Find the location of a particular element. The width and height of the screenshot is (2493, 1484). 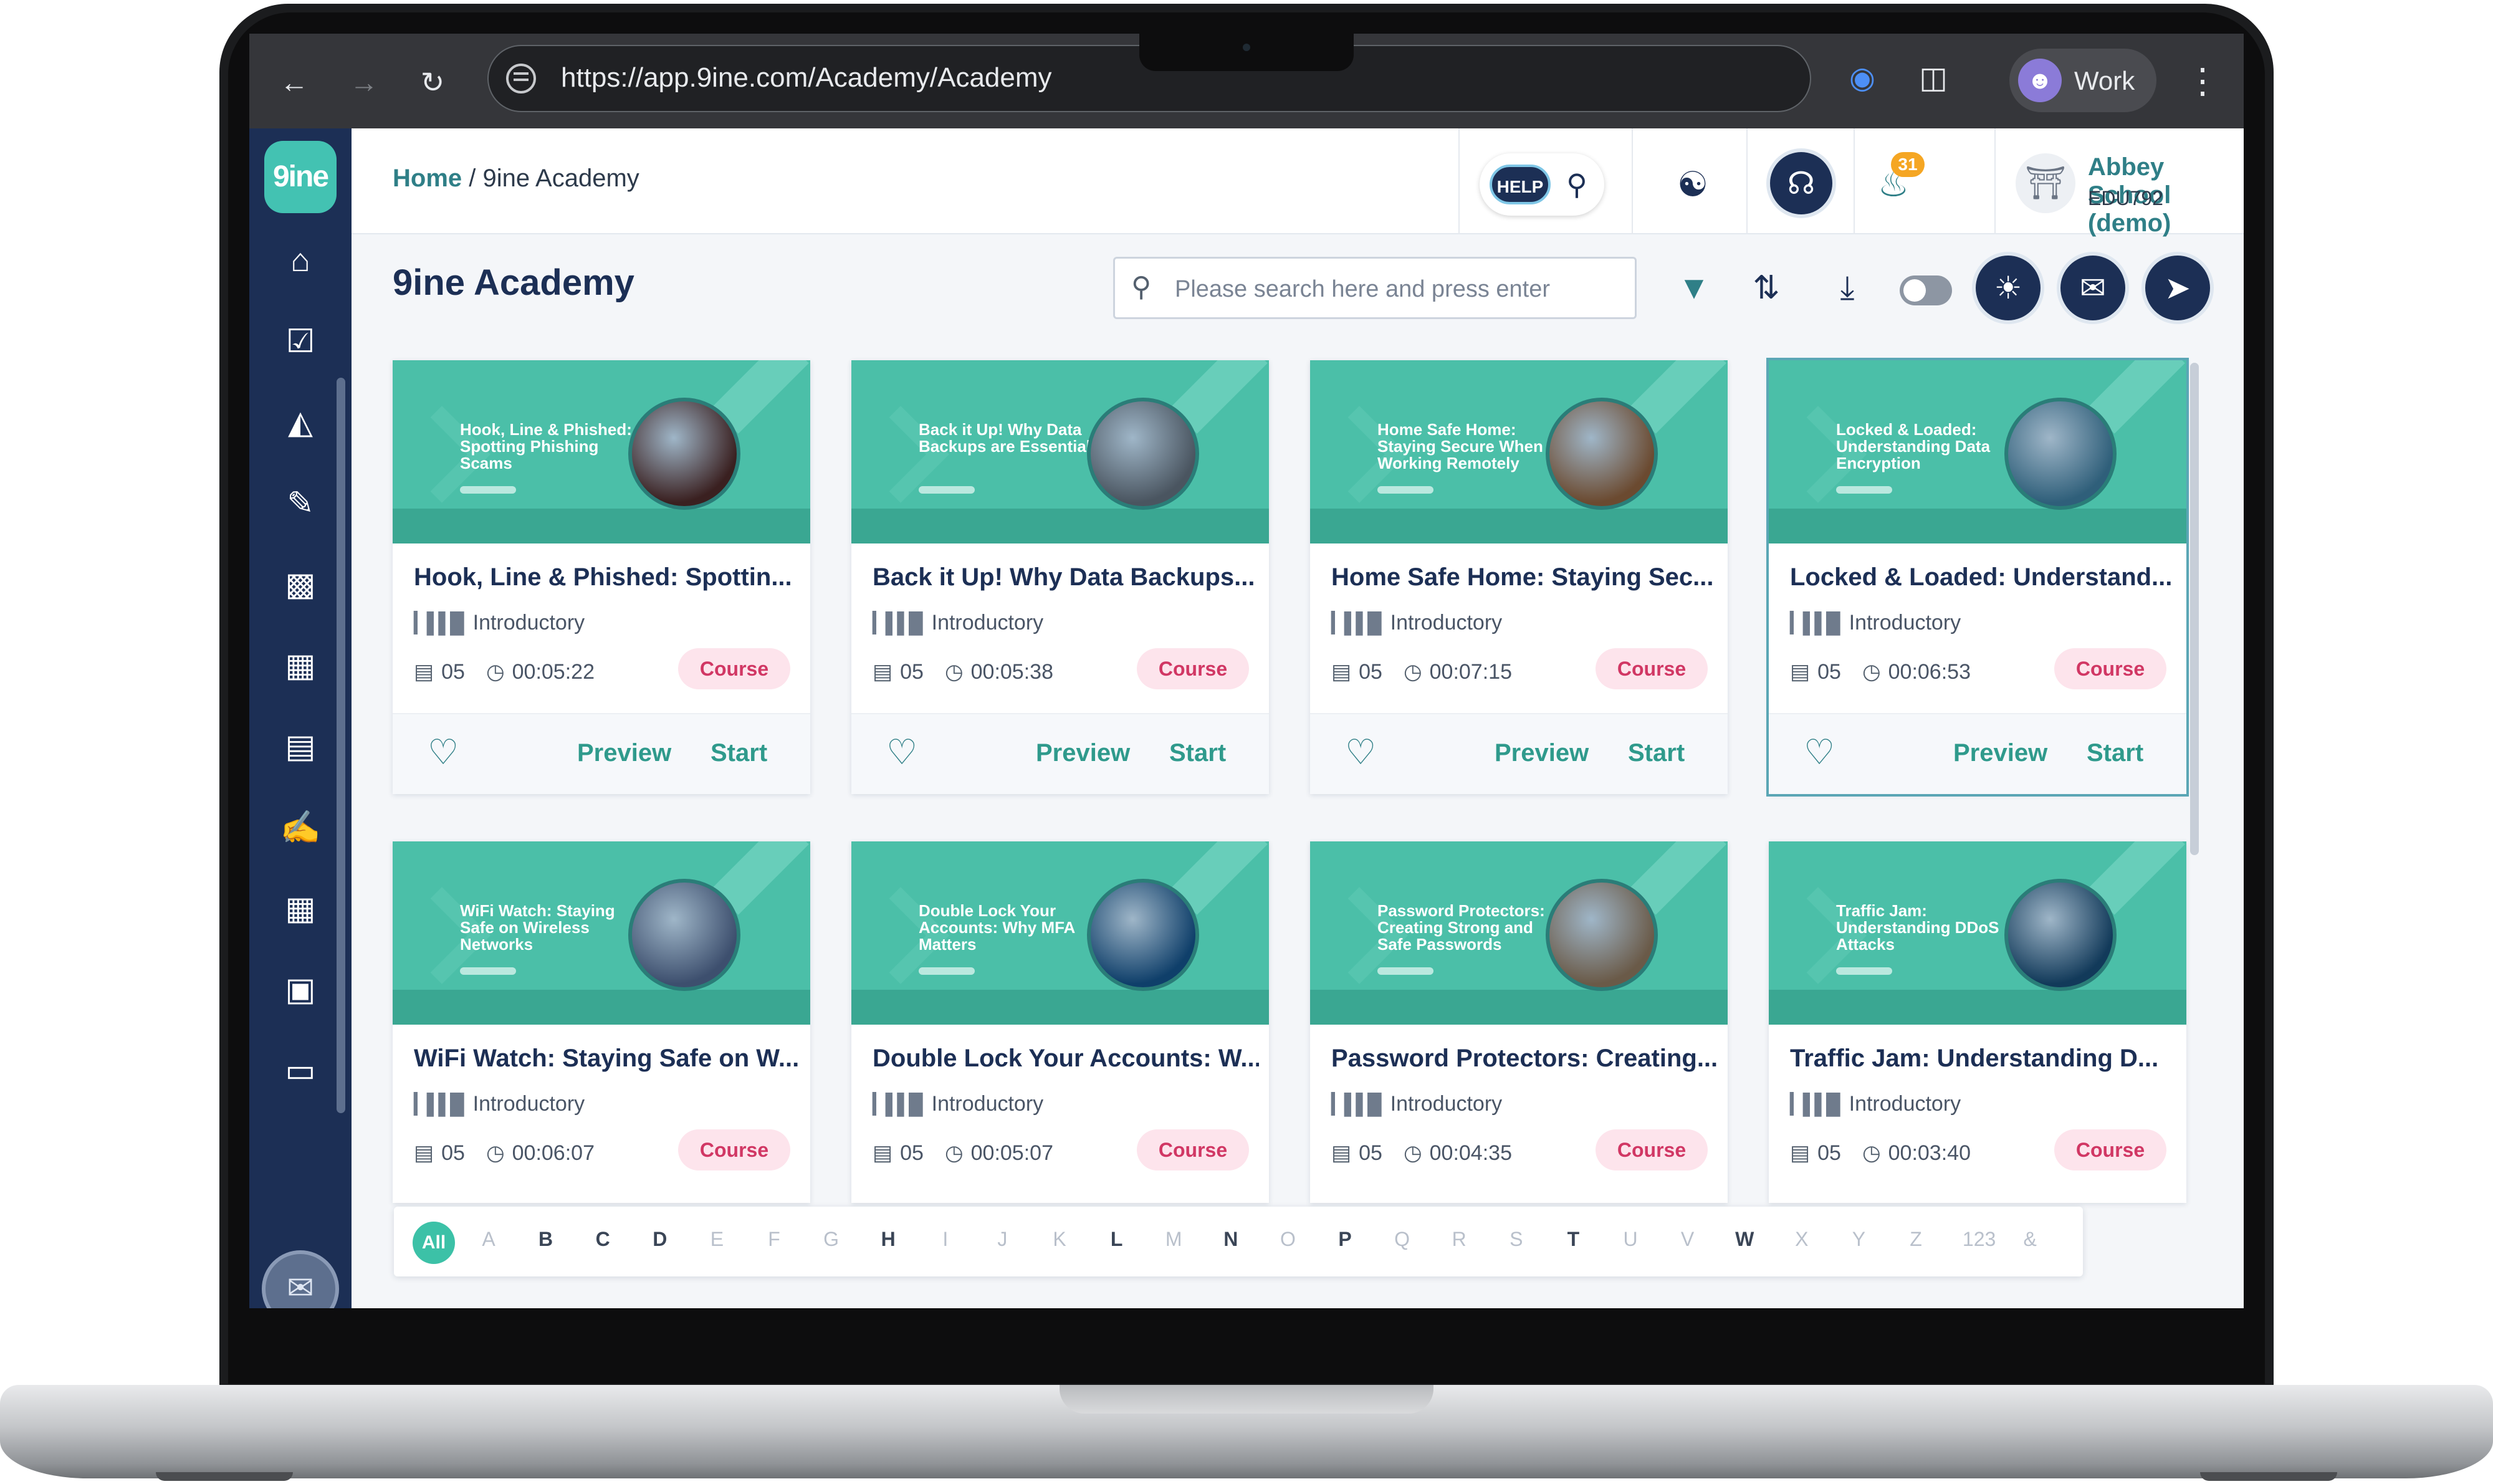

building-icon: ▦ is located at coordinates (300, 909).